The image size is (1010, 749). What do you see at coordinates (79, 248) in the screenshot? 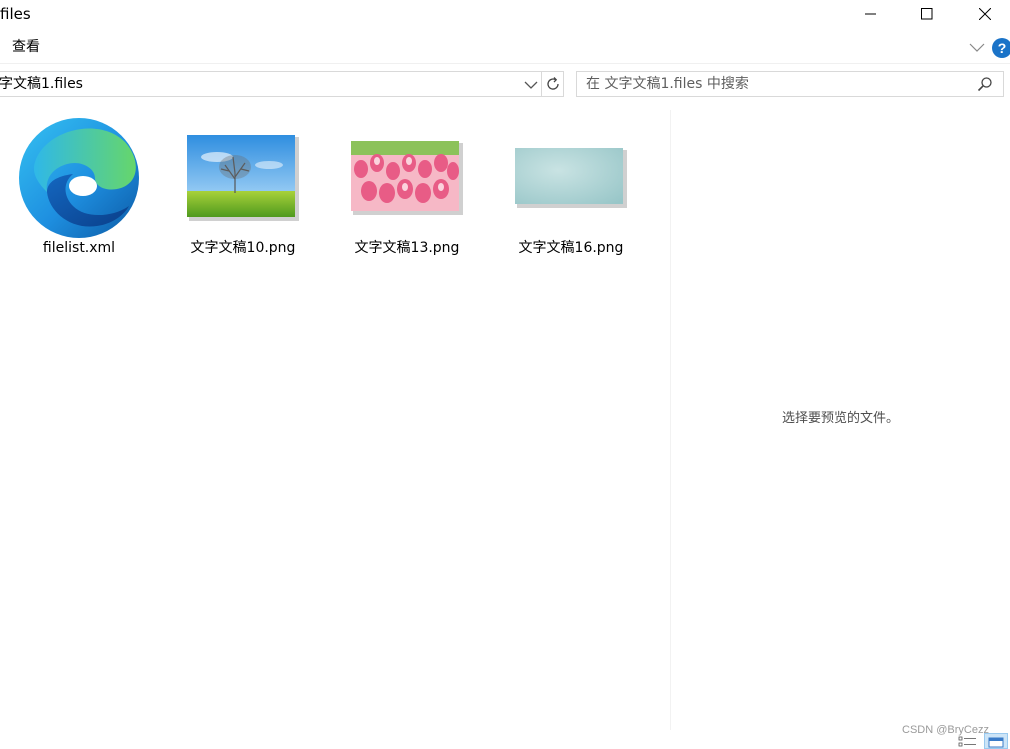
I see `file-name: filelist.xml` at bounding box center [79, 248].